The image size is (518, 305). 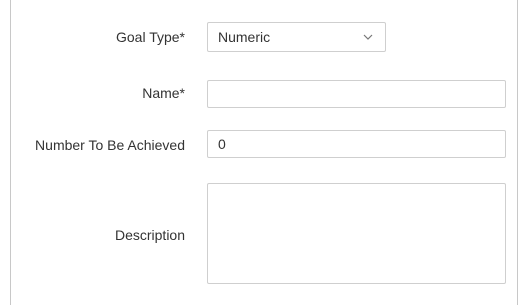 What do you see at coordinates (356, 94) in the screenshot?
I see `name-input` at bounding box center [356, 94].